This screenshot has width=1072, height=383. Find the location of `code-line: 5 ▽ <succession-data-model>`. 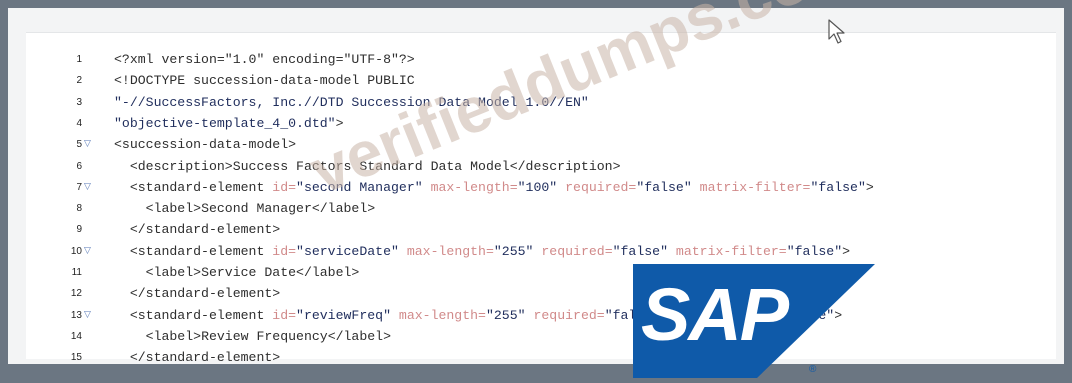

code-line: 5 ▽ <succession-data-model> is located at coordinates (541, 144).